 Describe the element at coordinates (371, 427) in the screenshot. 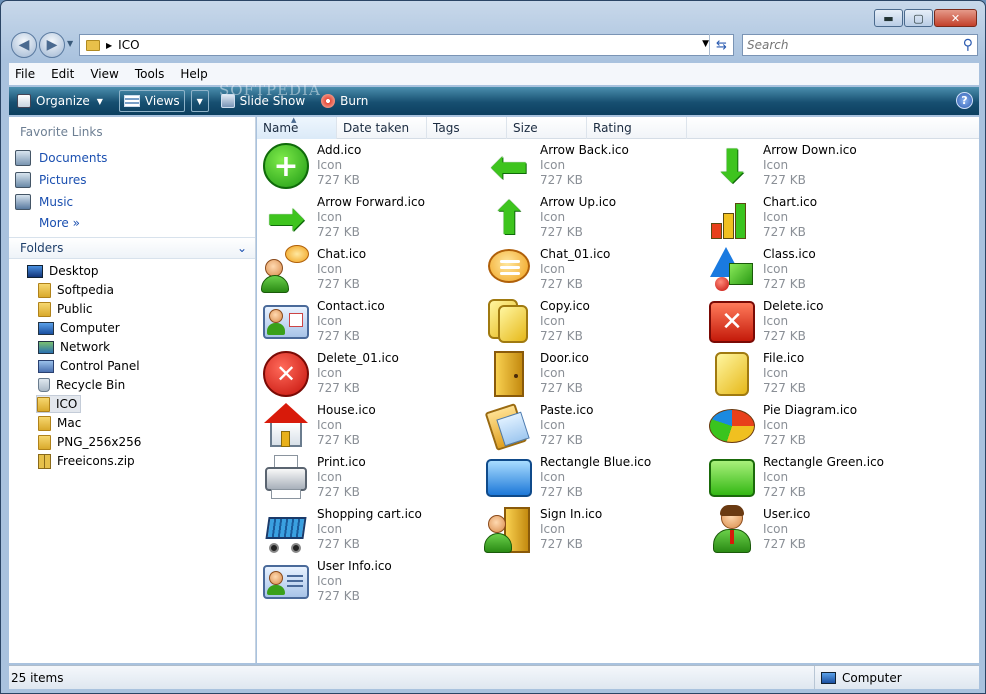

I see `file-item-house: House.ico Icon 727 KB` at that location.